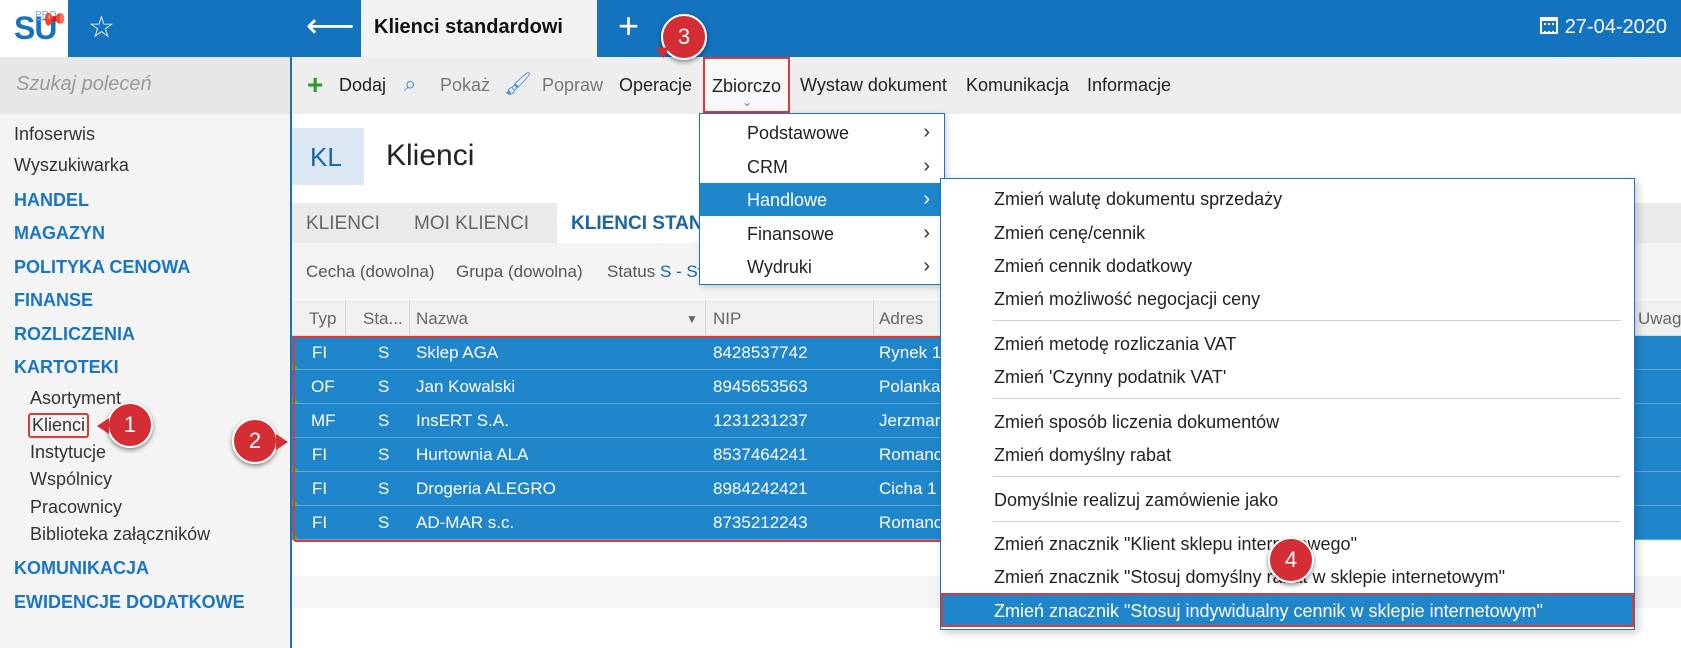  I want to click on sidebar-item-wyszukiwarka: Wyszukiwarka, so click(71, 165).